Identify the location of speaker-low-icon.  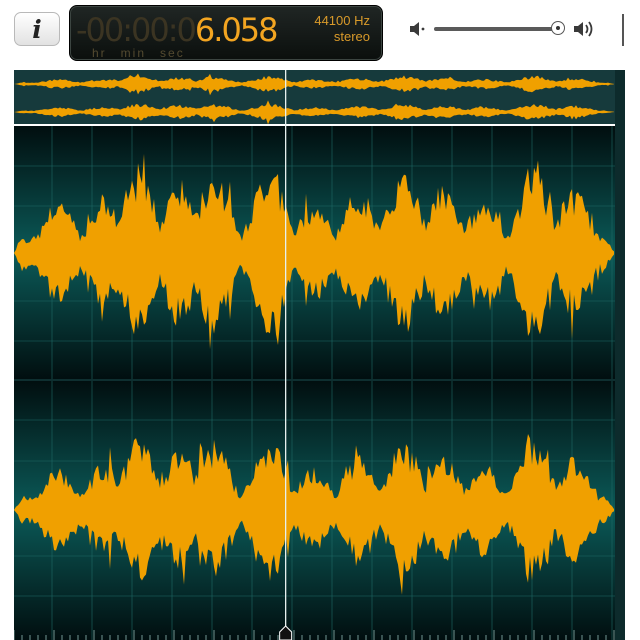
(418, 29).